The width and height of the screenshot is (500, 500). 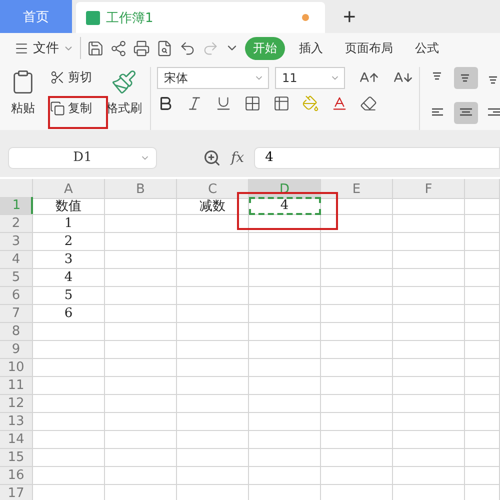 I want to click on column-header: A, so click(x=69, y=189).